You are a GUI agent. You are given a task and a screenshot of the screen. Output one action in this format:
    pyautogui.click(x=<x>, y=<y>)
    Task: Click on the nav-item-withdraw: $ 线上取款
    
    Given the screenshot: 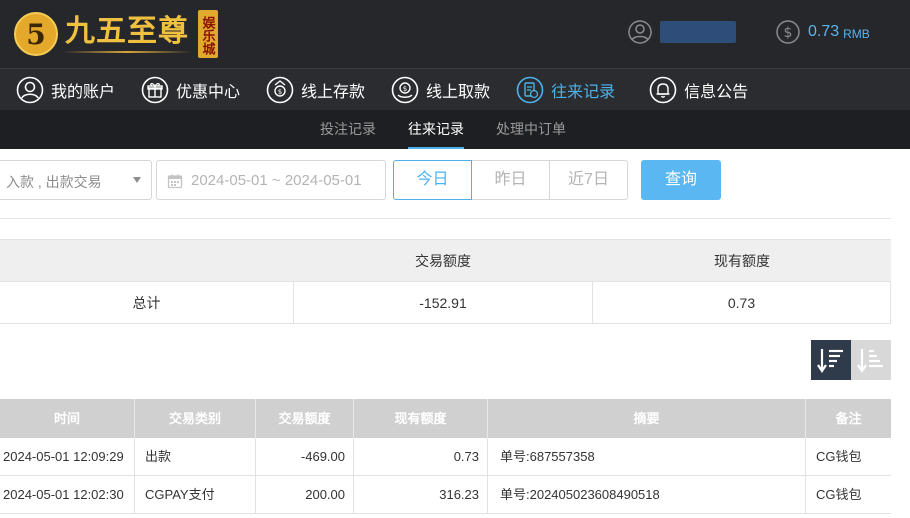 What is the action you would take?
    pyautogui.click(x=440, y=90)
    